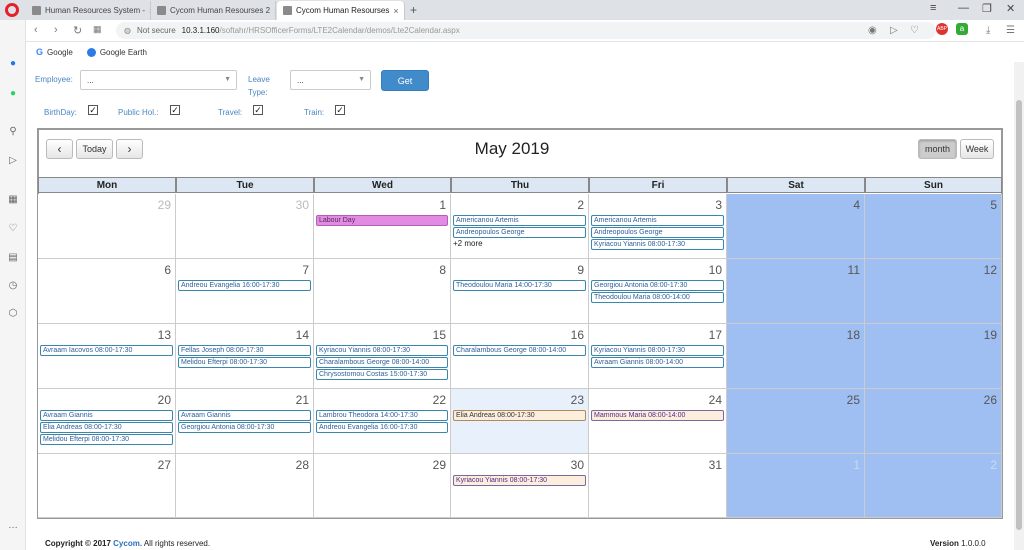 This screenshot has height=550, width=1024. I want to click on day-cell: 30 Kyriacou Yiannis 08:00-17:30, so click(520, 486).